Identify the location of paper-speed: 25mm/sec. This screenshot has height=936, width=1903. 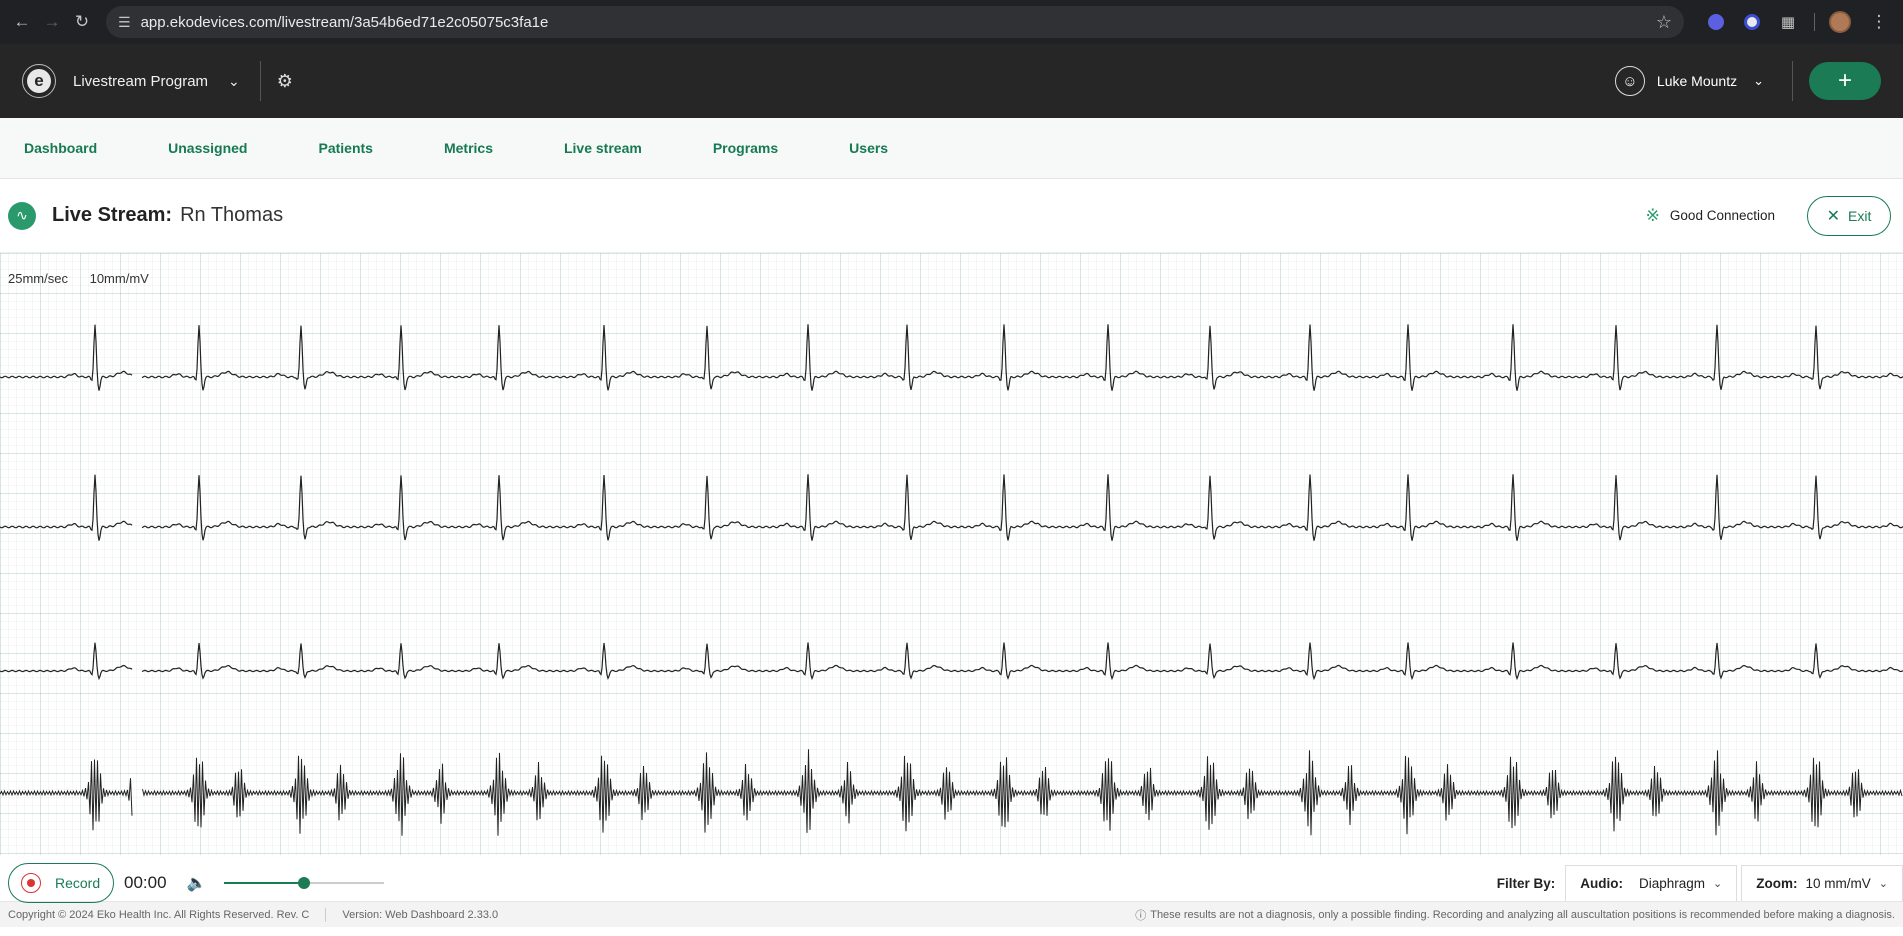
(38, 278).